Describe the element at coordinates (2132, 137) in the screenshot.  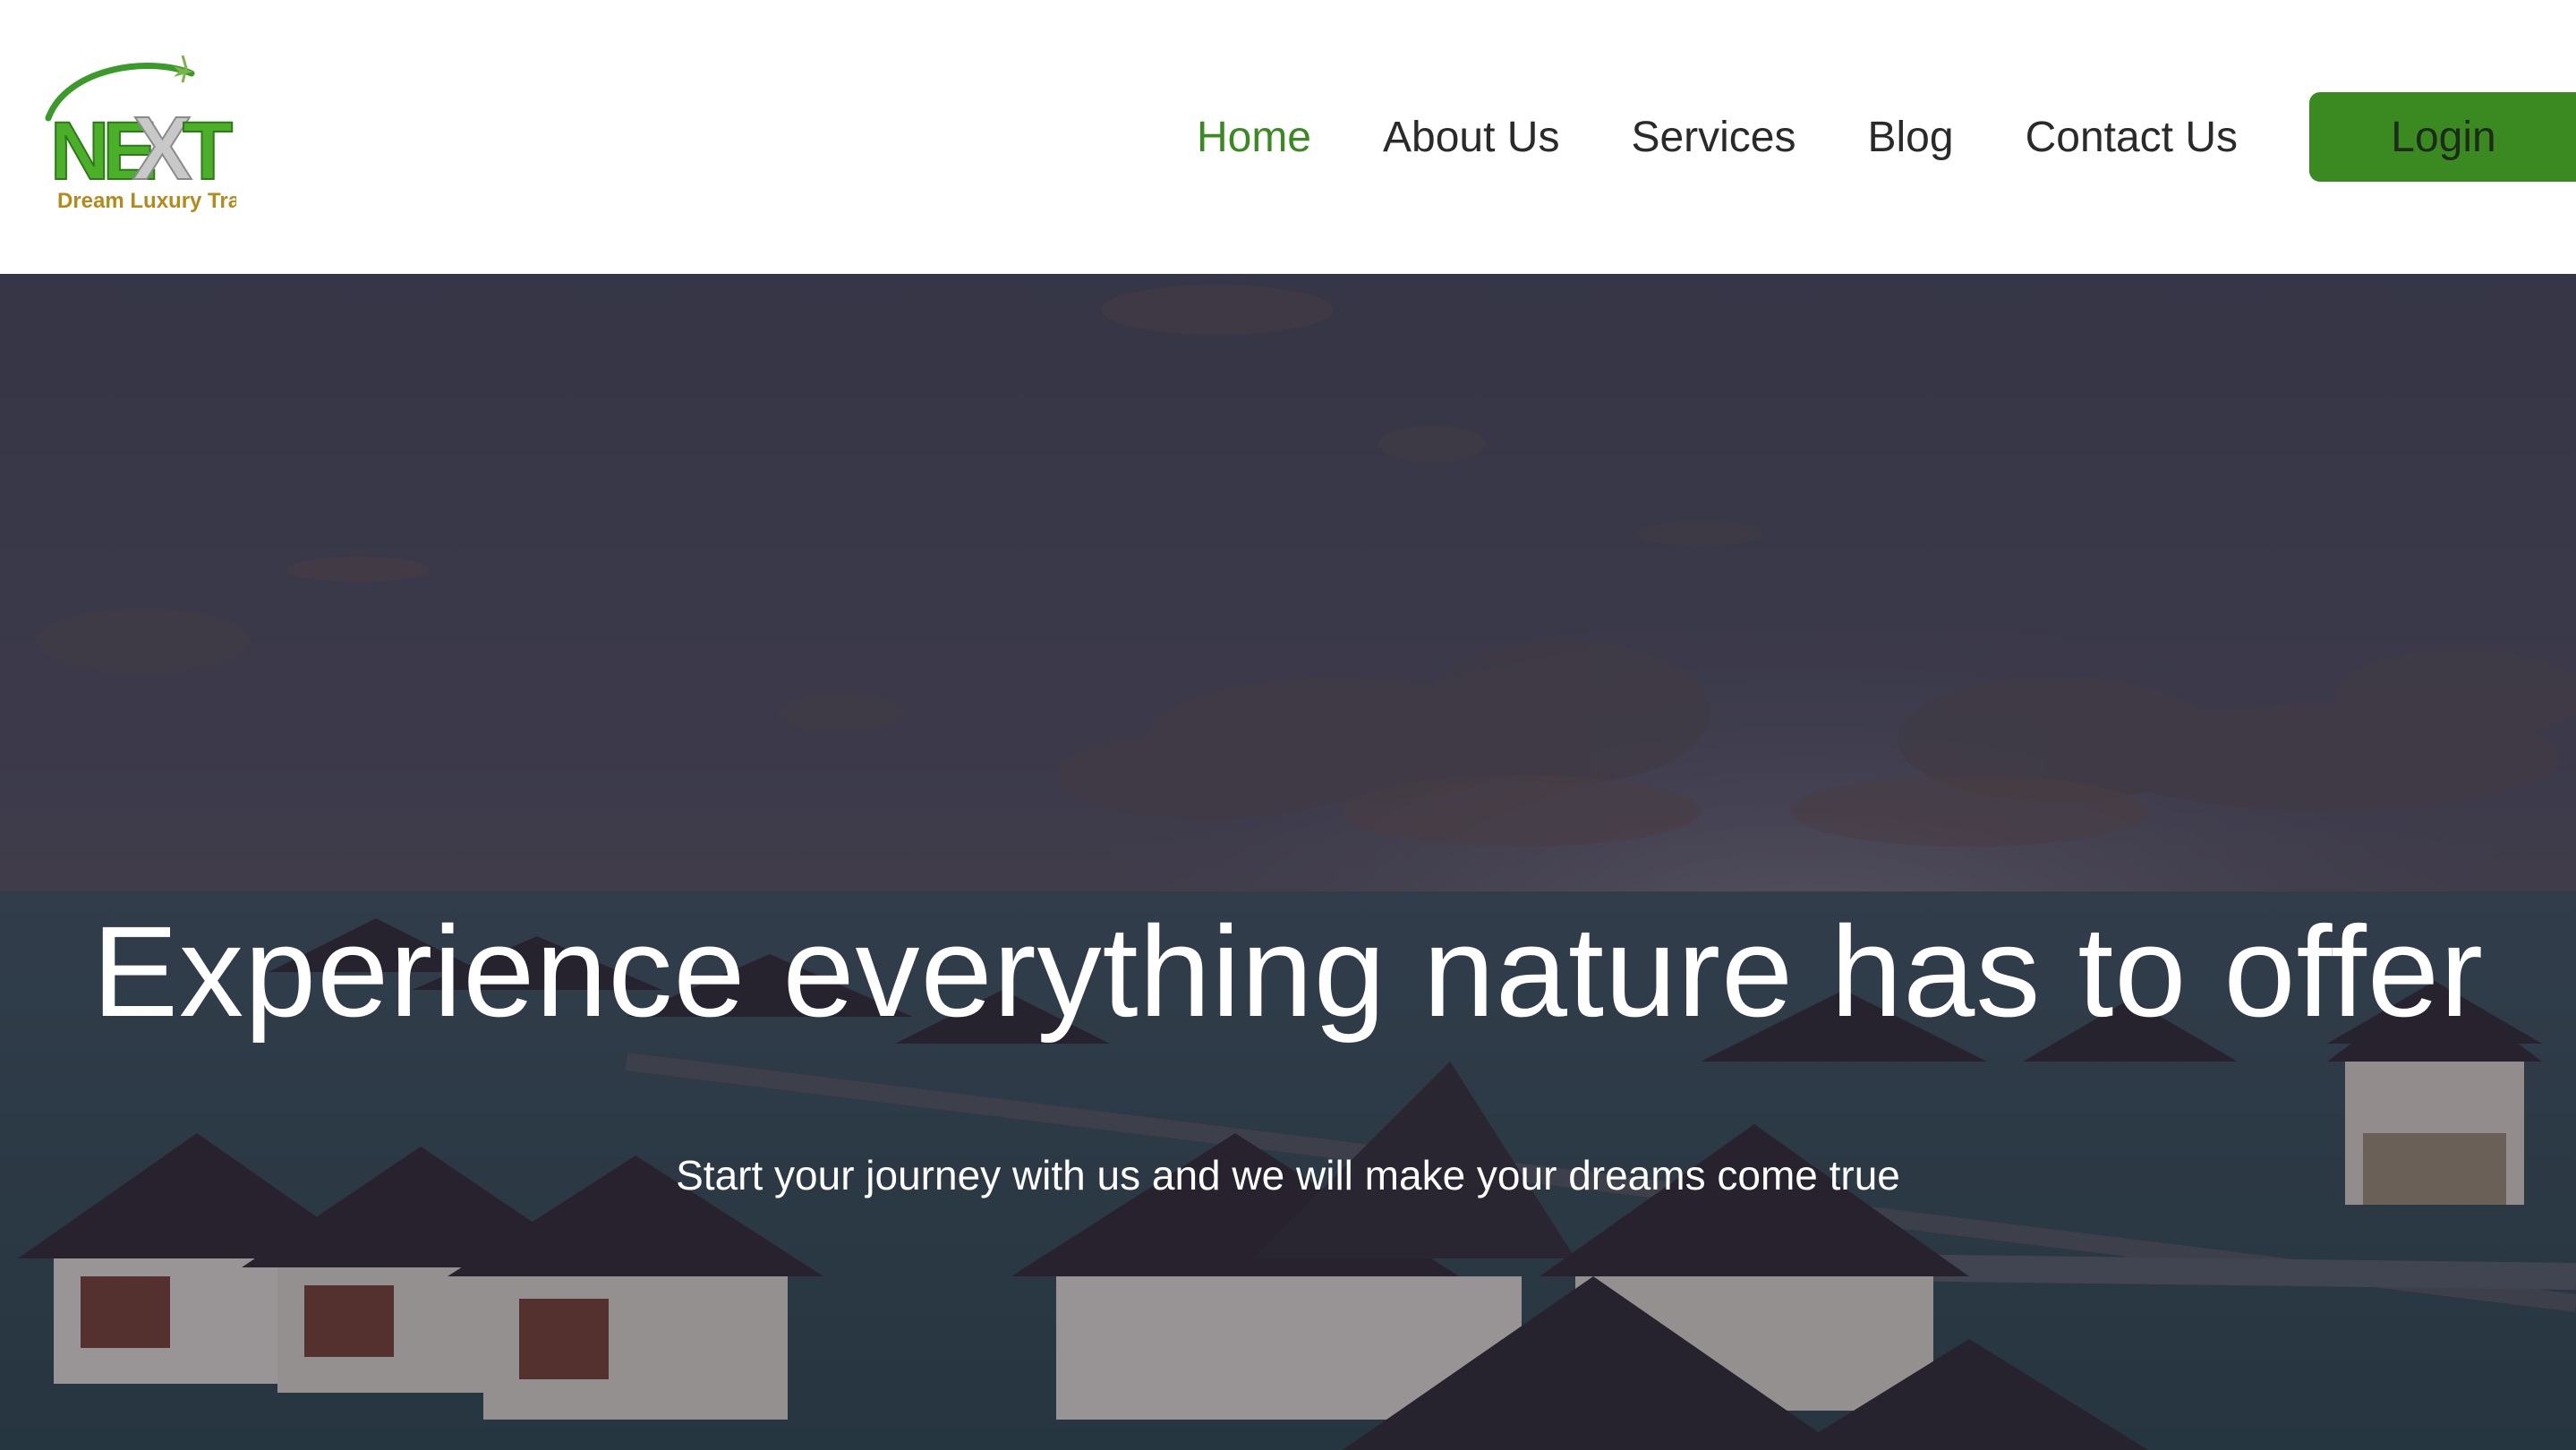
I see `nav-contact-us: Contact Us` at that location.